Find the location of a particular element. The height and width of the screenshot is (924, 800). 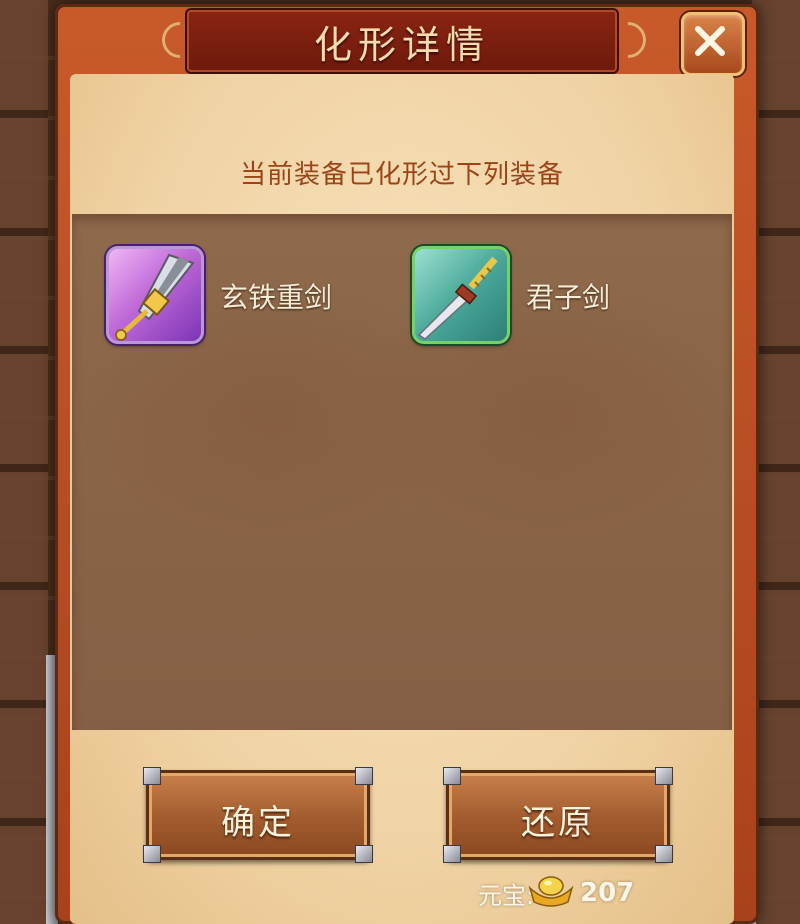

equipment-item: 君子剑 is located at coordinates (542, 295).